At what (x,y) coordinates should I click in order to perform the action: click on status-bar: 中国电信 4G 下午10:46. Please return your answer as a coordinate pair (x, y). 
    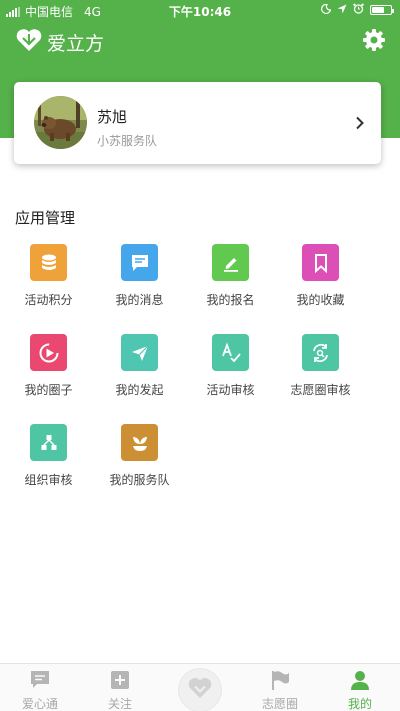
    Looking at the image, I should click on (200, 10).